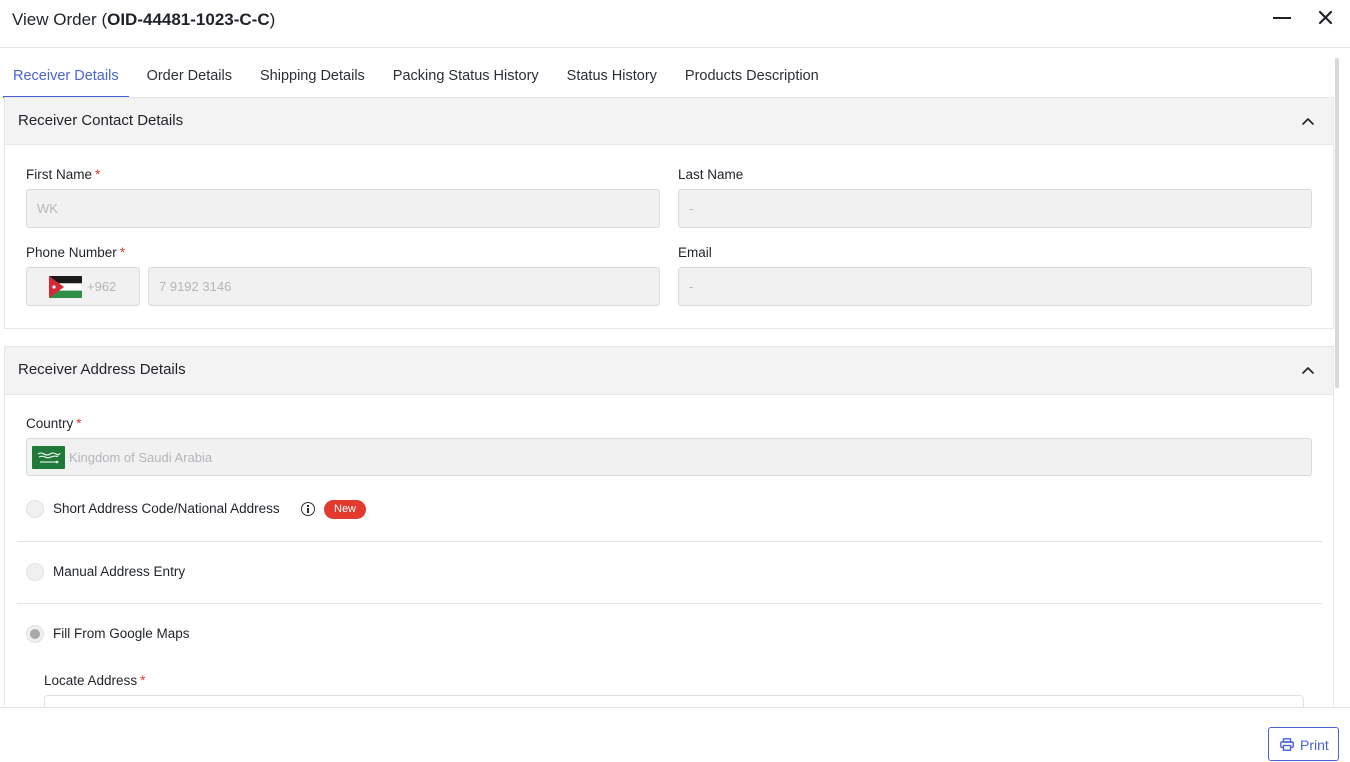  I want to click on tab-order-details: Order Details, so click(189, 76).